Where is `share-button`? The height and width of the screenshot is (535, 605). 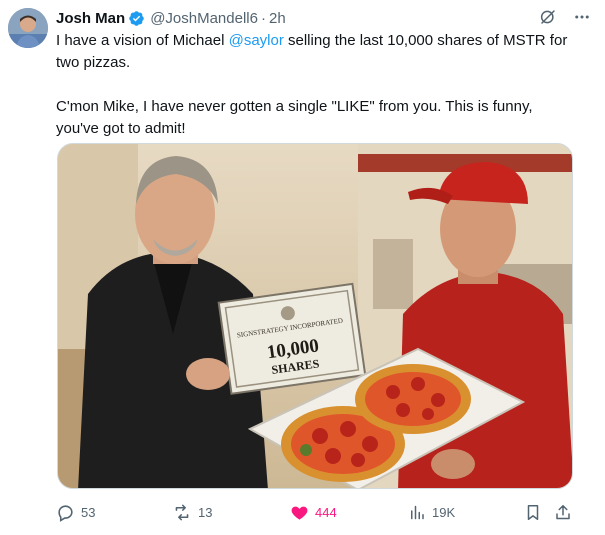
share-button is located at coordinates (566, 512).